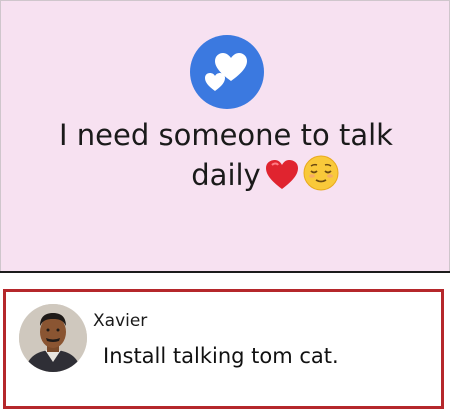  What do you see at coordinates (120, 321) in the screenshot?
I see `commenter-name: Xavier` at bounding box center [120, 321].